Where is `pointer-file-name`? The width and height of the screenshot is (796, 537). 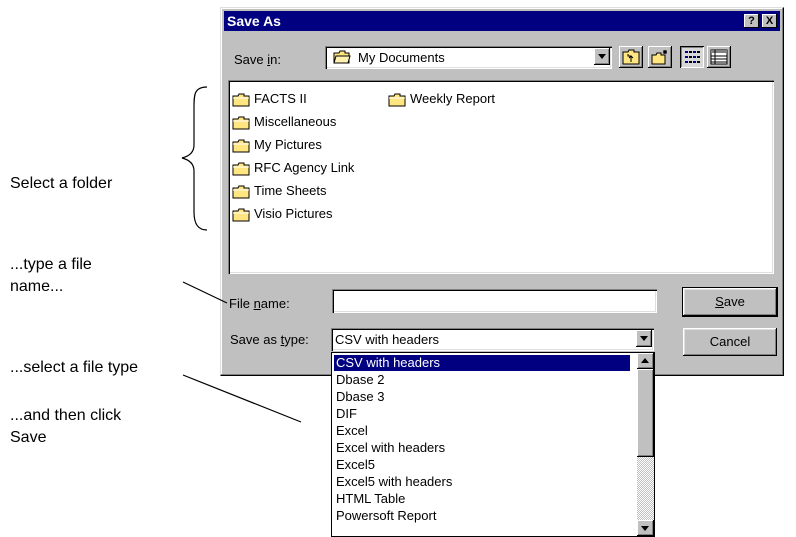
pointer-file-name is located at coordinates (205, 292).